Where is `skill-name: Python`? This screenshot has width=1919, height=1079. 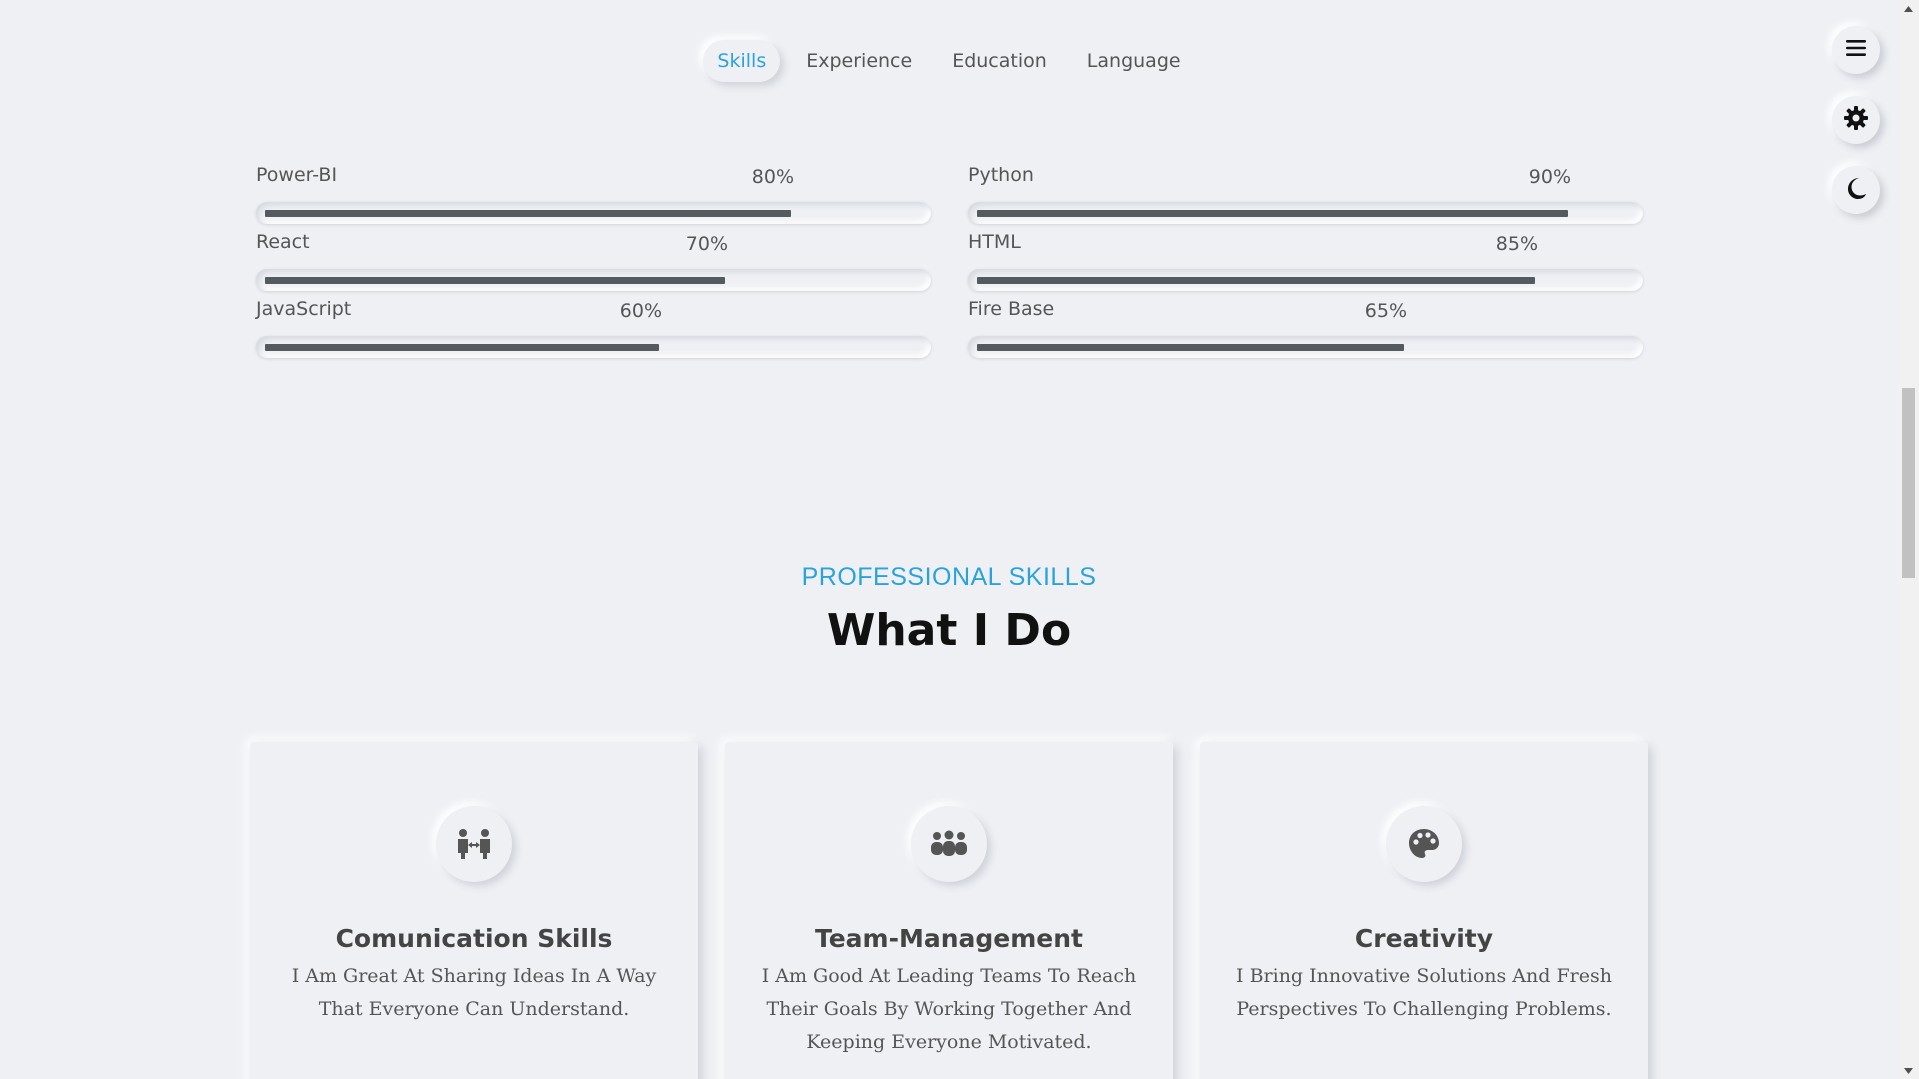
skill-name: Python is located at coordinates (1001, 175).